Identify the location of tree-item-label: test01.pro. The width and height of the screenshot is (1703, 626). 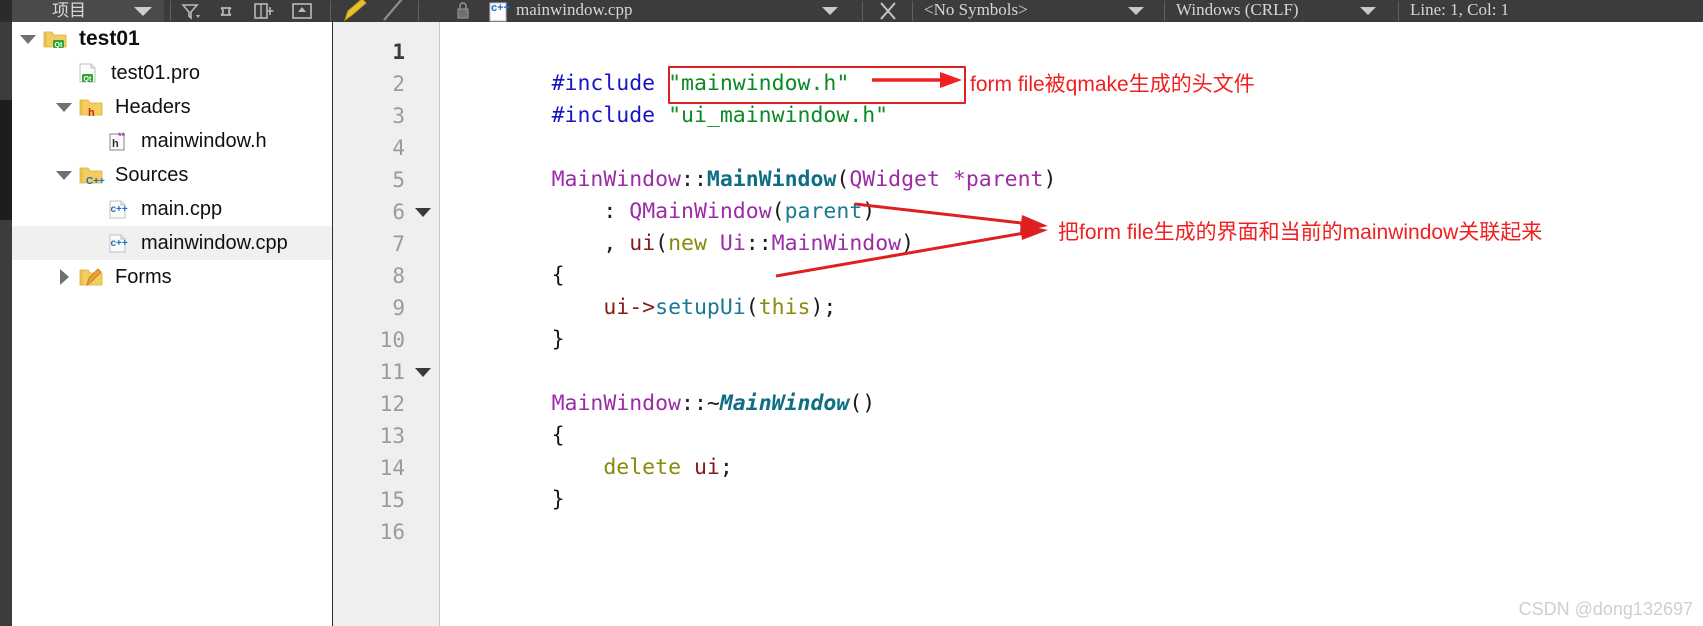
(155, 72).